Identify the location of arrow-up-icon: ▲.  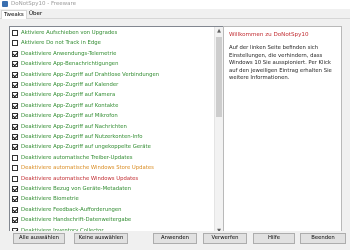
(219, 31).